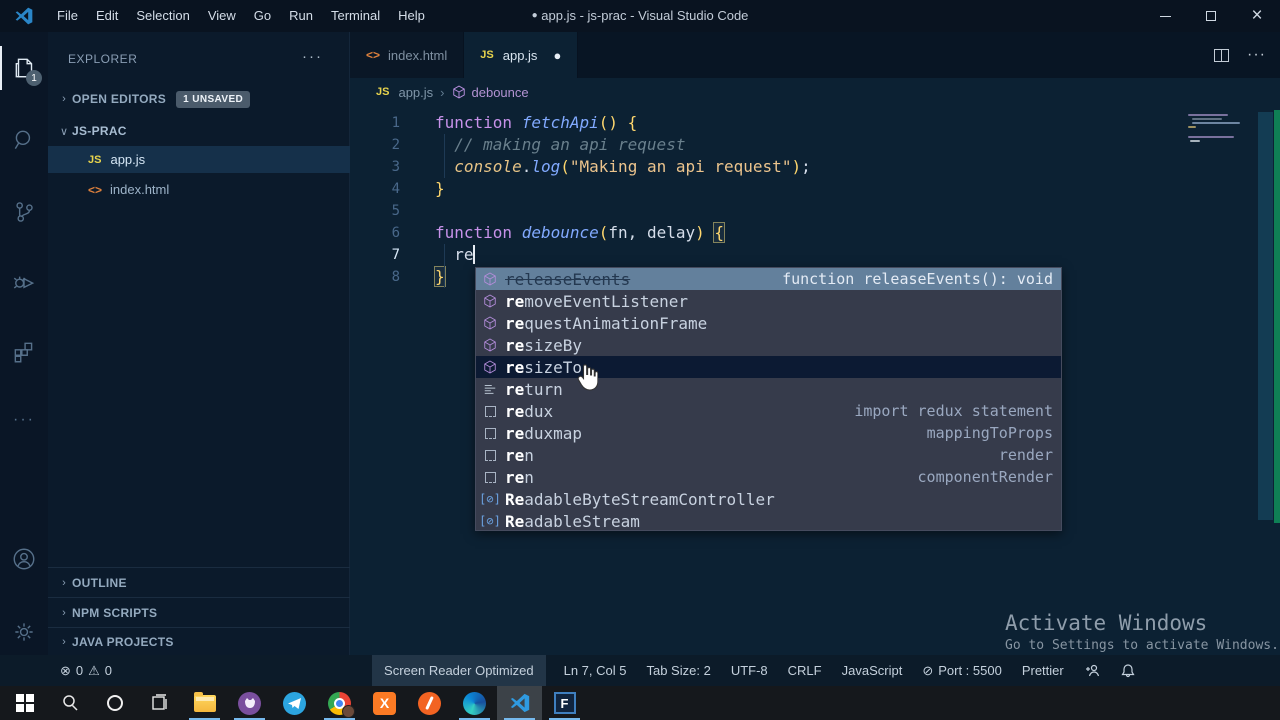  What do you see at coordinates (301, 16) in the screenshot?
I see `menu-run: Run` at bounding box center [301, 16].